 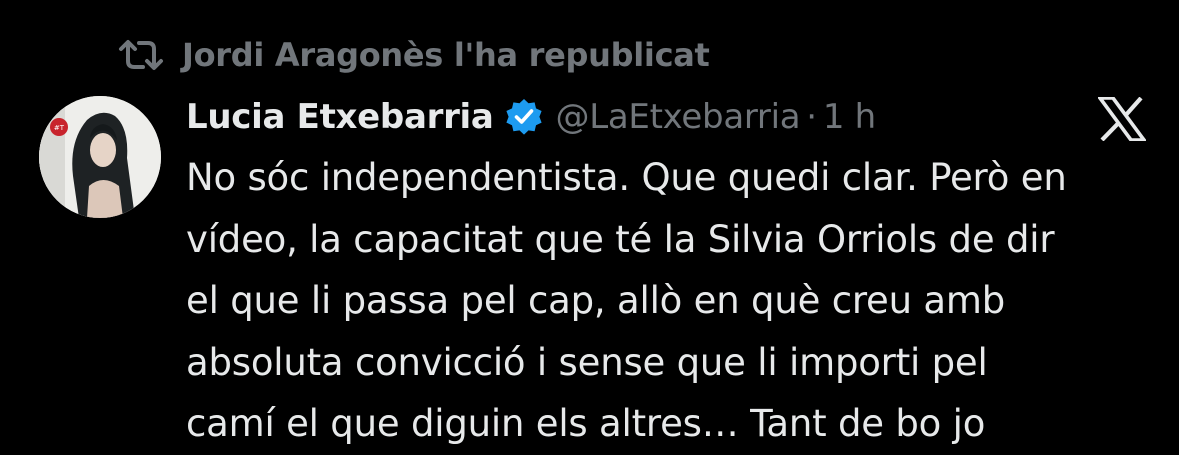 What do you see at coordinates (849, 117) in the screenshot?
I see `post-timestamp: 1 h` at bounding box center [849, 117].